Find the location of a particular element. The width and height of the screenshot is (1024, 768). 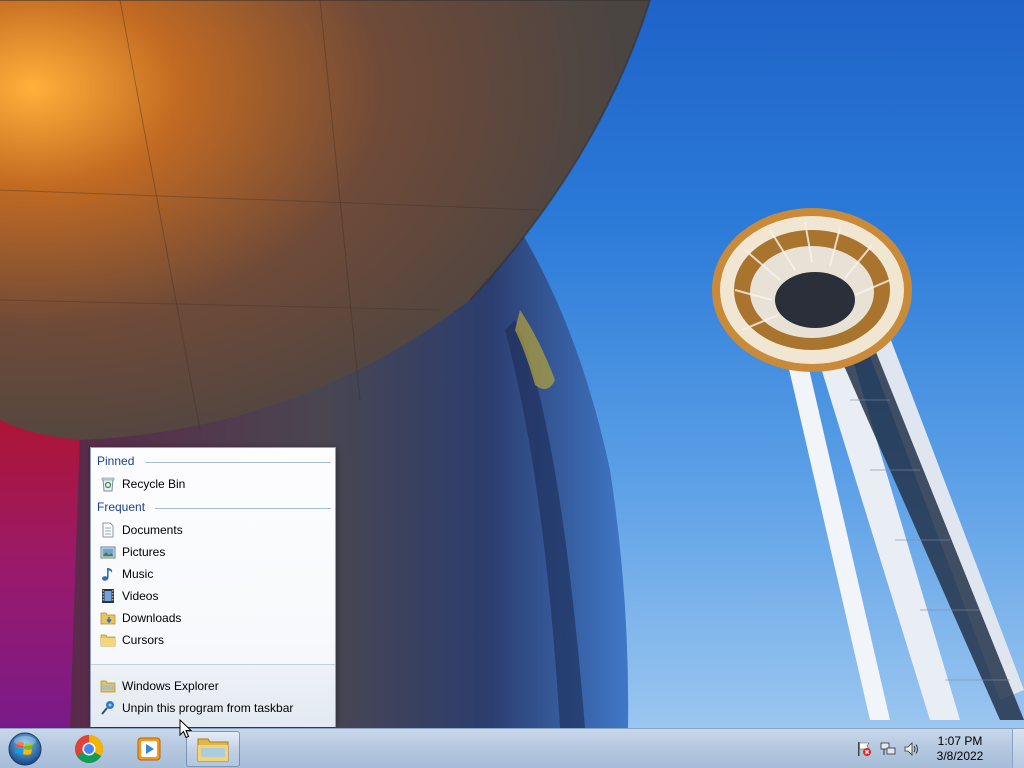

music-icon is located at coordinates (107, 574).